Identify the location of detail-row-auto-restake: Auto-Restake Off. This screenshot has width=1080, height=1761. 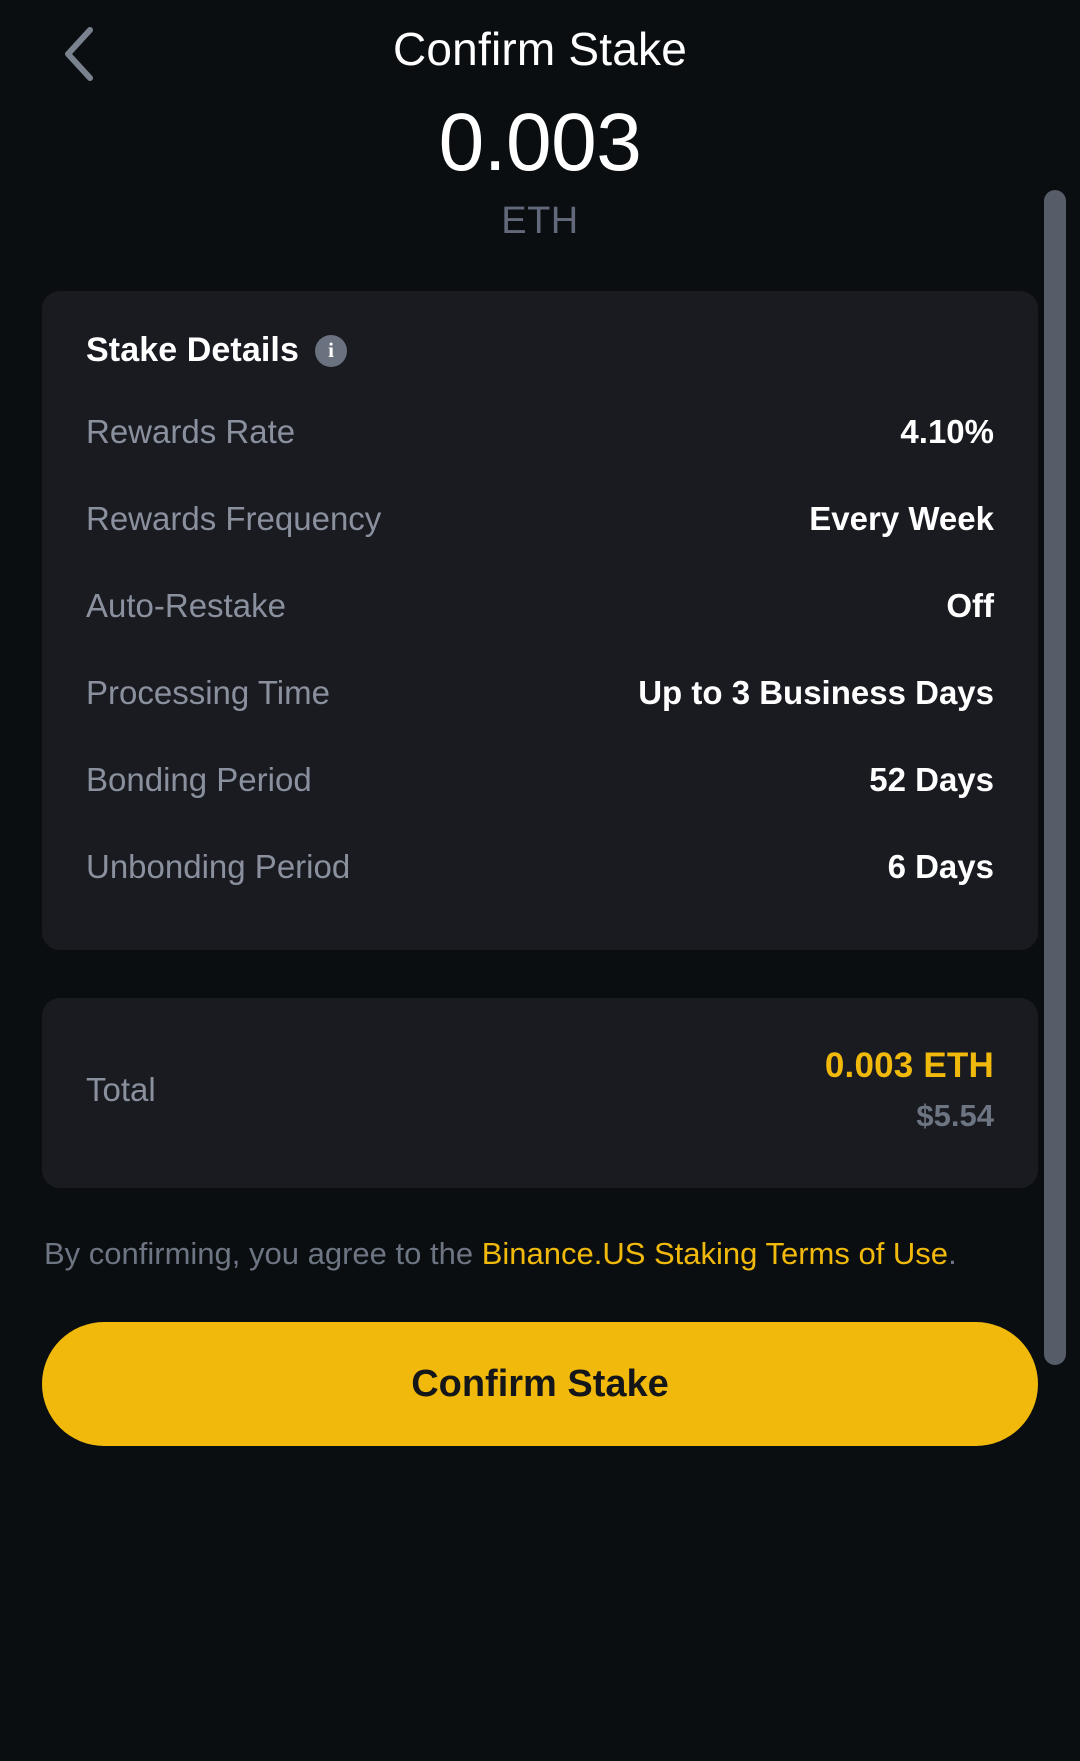
(540, 605).